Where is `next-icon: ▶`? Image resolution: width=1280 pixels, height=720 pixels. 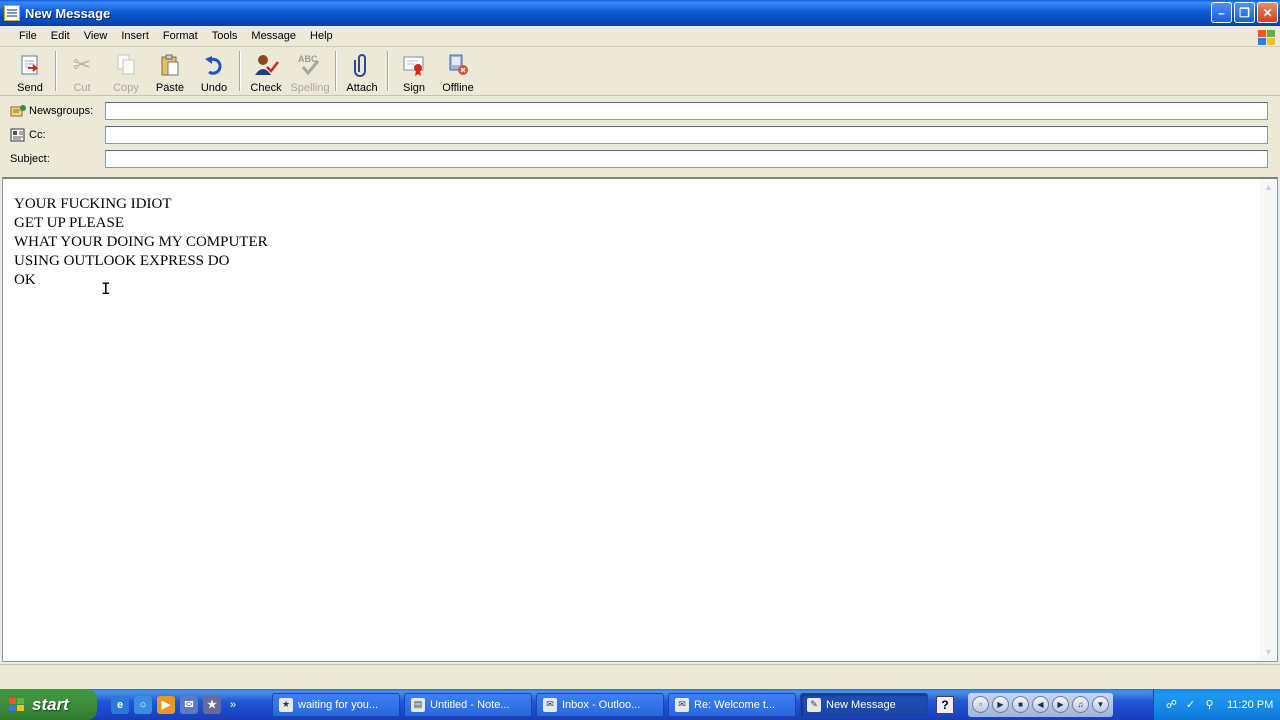
next-icon: ▶ is located at coordinates (1060, 704).